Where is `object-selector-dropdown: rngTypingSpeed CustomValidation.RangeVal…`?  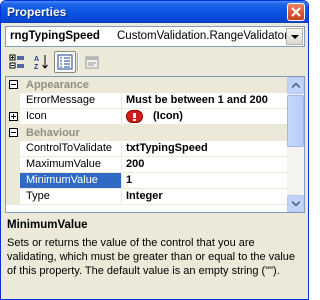
object-selector-dropdown: rngTypingSpeed CustomValidation.RangeVal… is located at coordinates (155, 36).